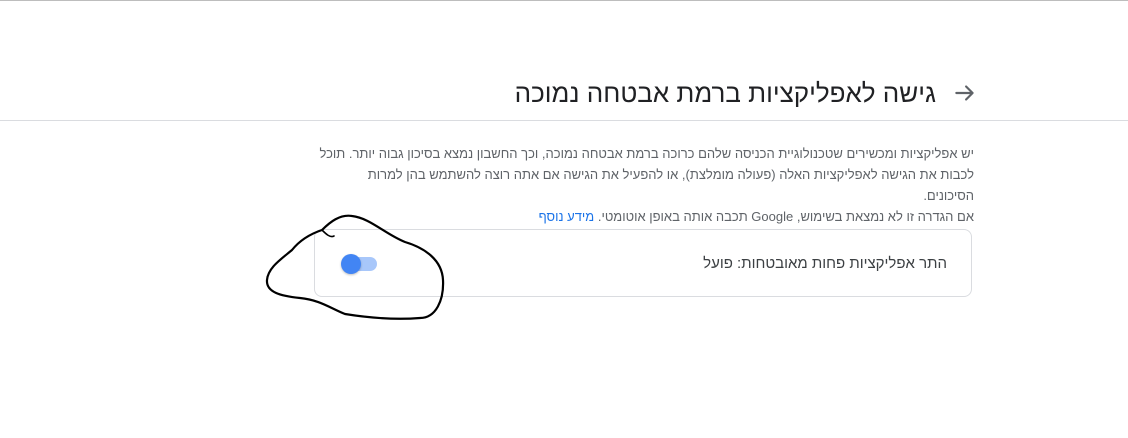 This screenshot has width=1128, height=438. I want to click on top-divider, so click(564, 0).